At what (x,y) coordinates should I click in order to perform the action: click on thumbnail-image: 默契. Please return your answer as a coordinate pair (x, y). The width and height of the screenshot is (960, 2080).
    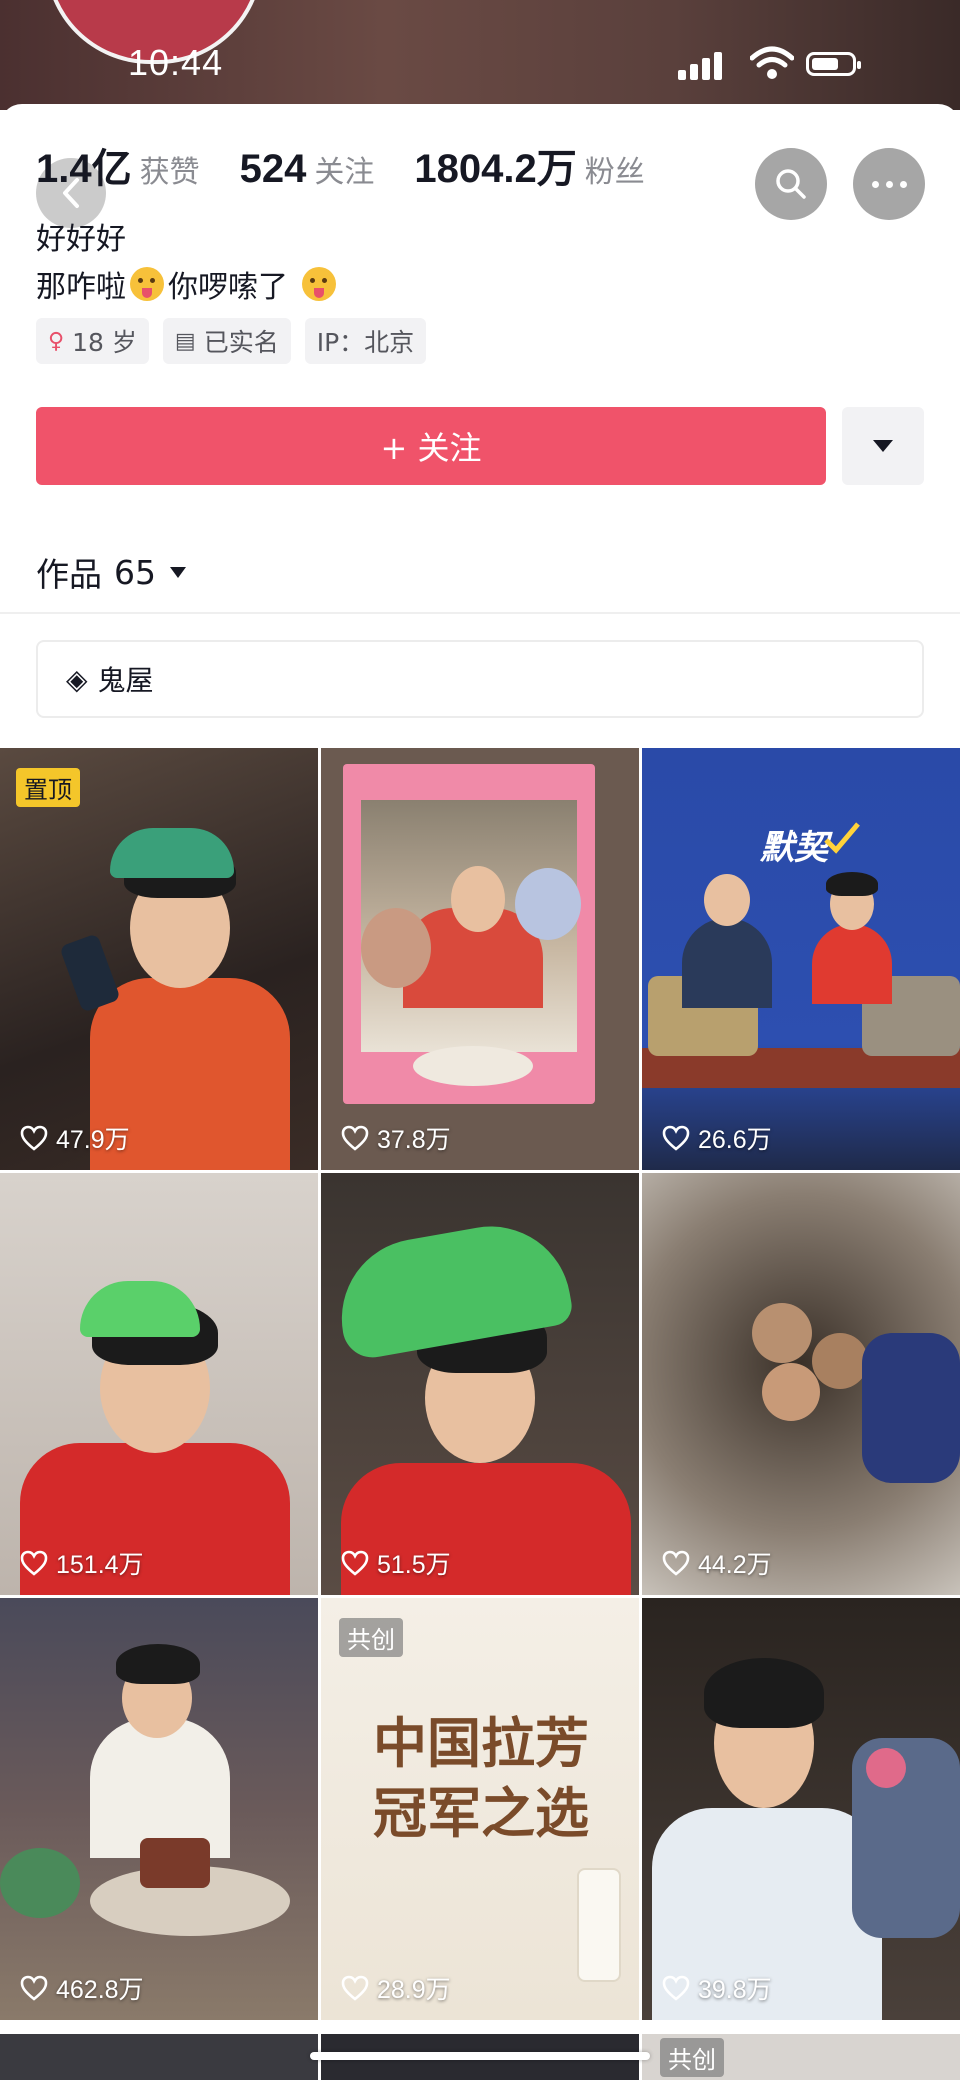
    Looking at the image, I should click on (801, 959).